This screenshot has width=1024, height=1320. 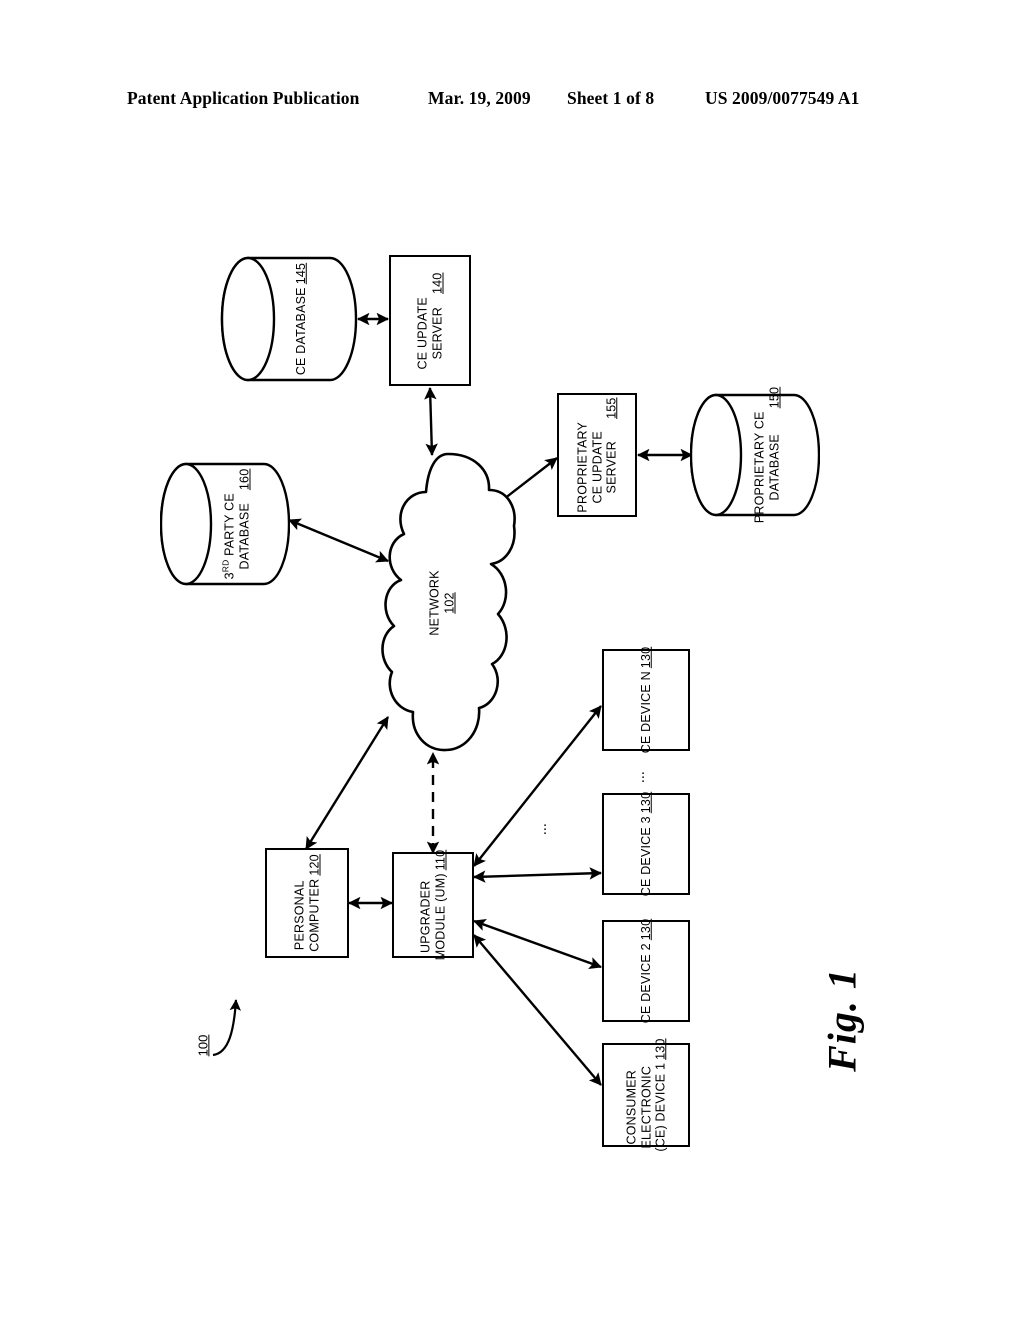 I want to click on node-ce-device-n: CE DEVICE N 130, so click(x=646, y=700).